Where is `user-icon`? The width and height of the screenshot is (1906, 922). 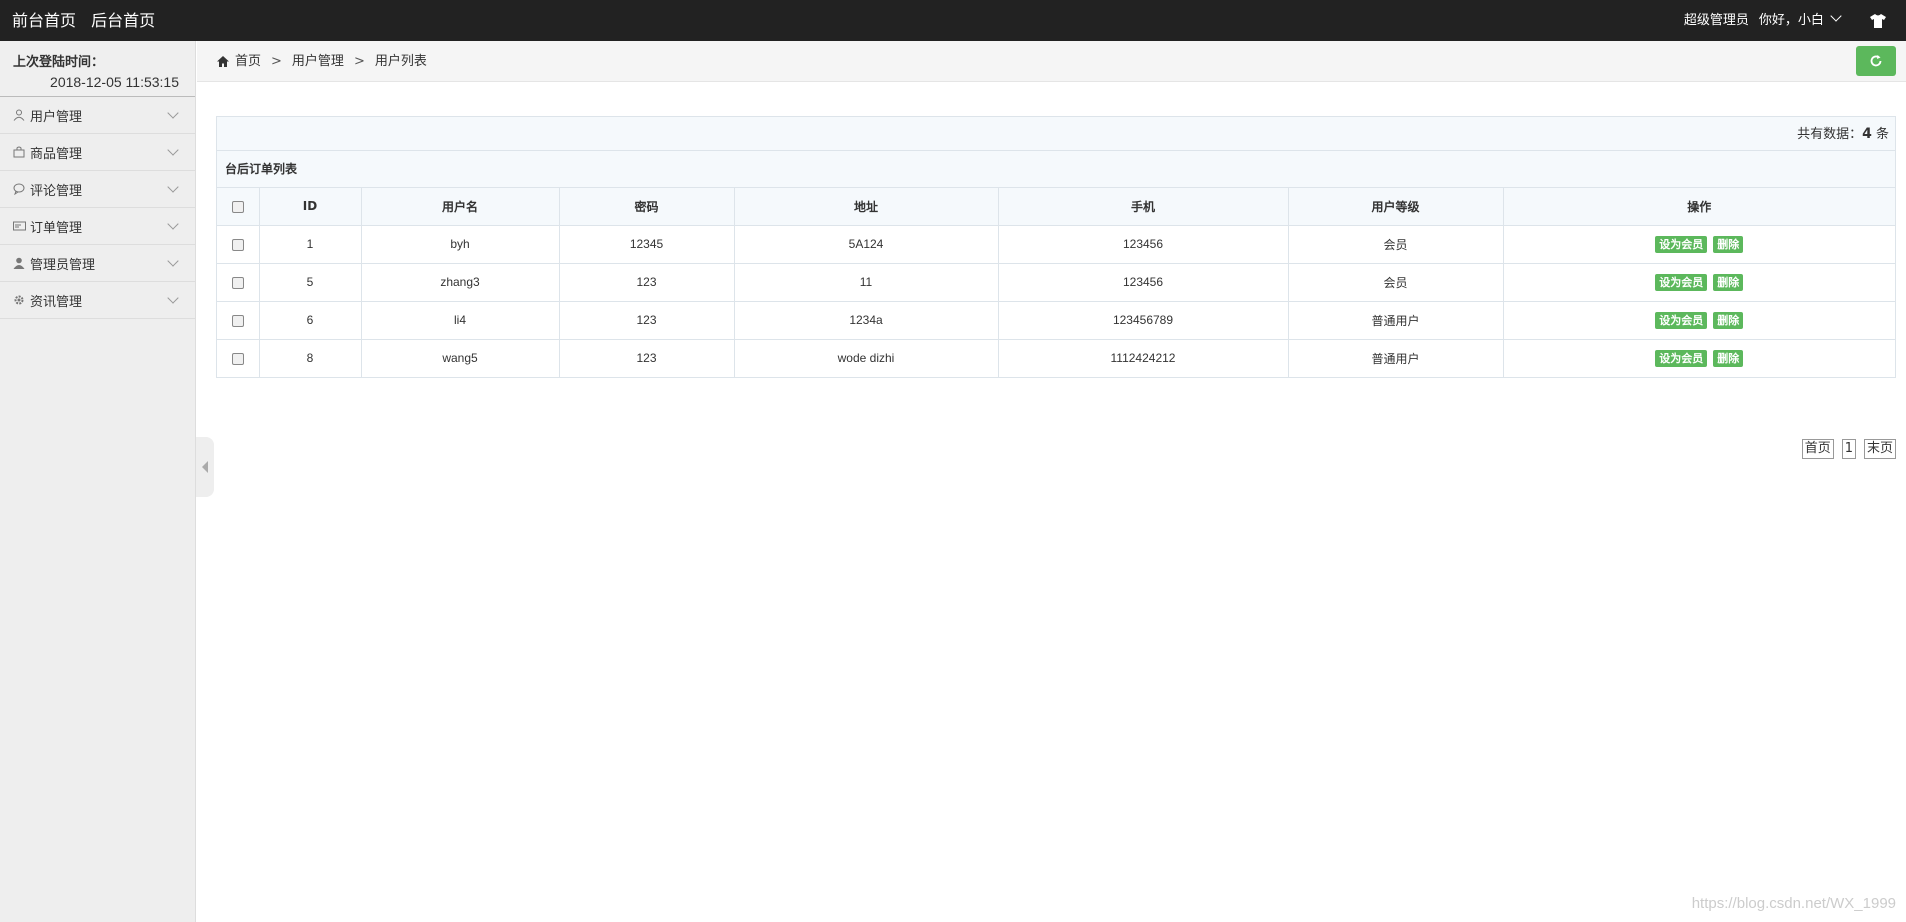
user-icon is located at coordinates (19, 115).